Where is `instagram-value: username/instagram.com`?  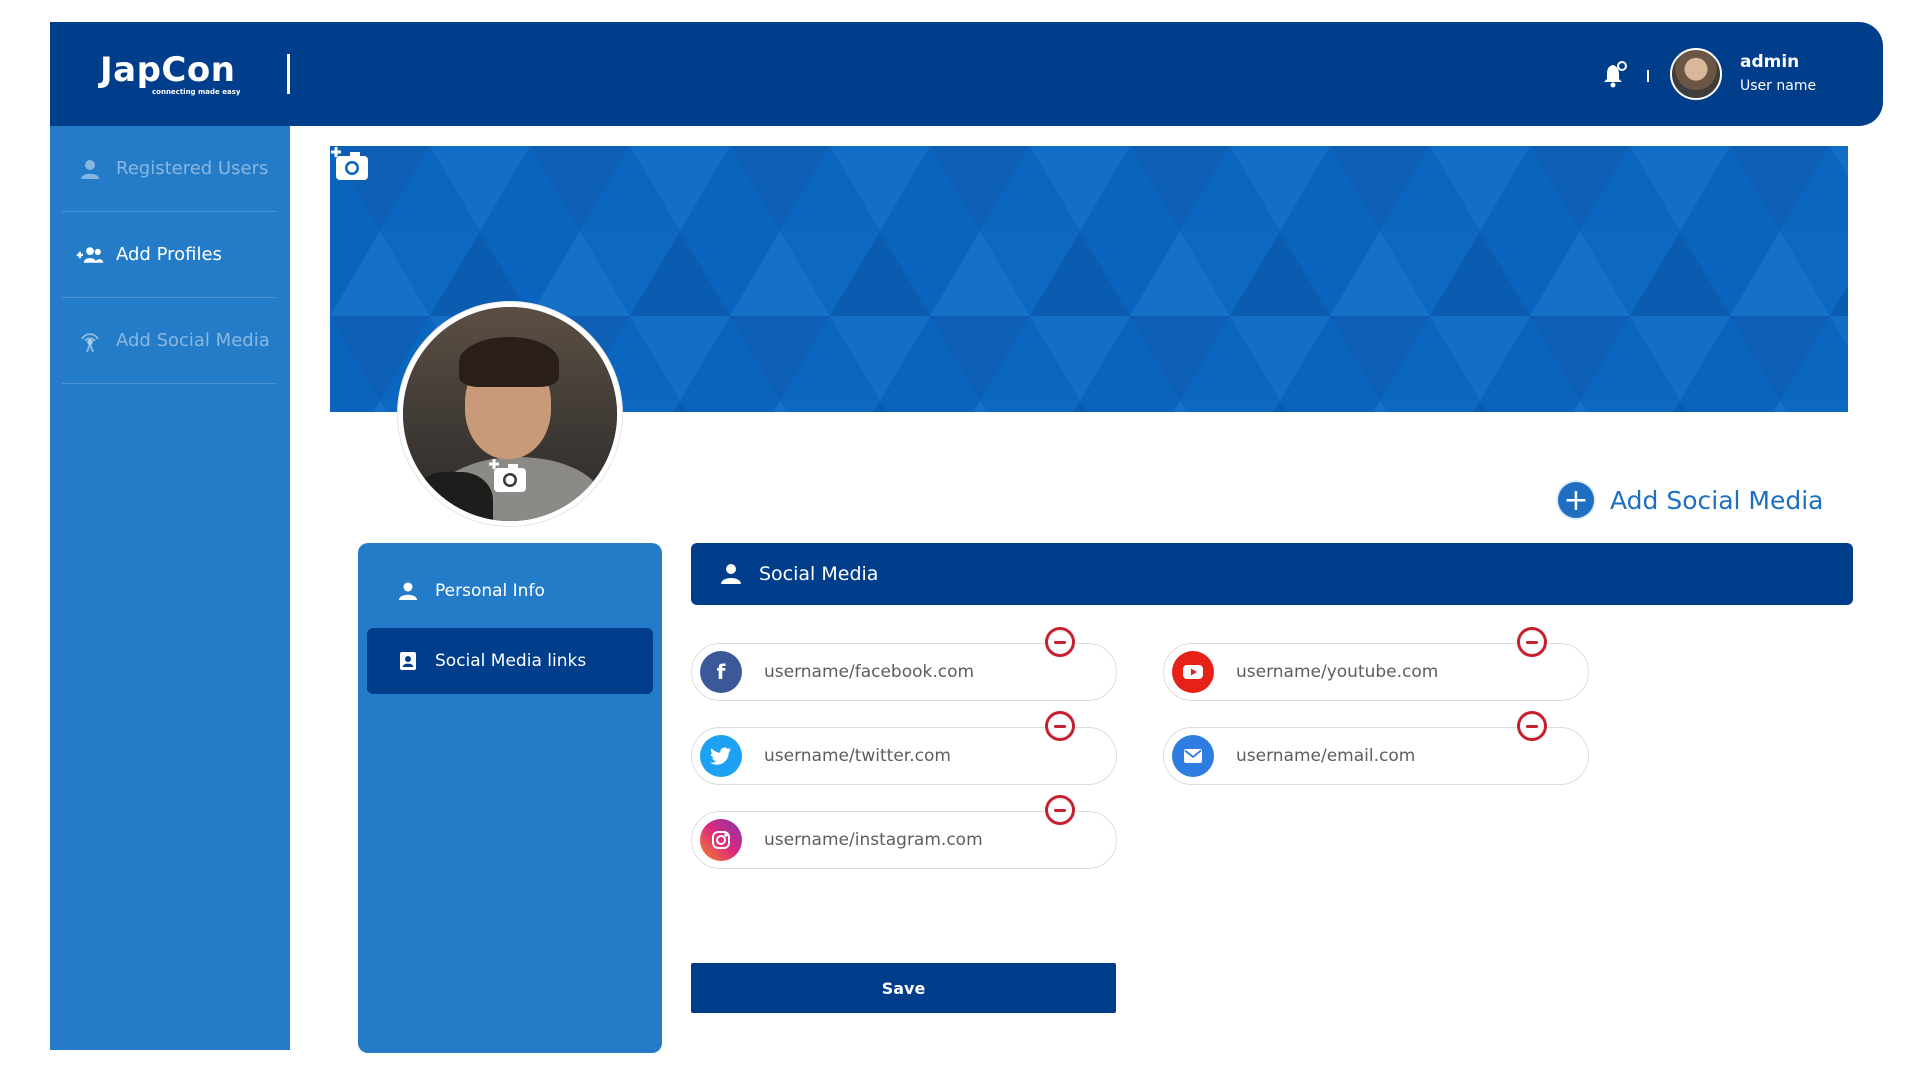
instagram-value: username/instagram.com is located at coordinates (873, 840).